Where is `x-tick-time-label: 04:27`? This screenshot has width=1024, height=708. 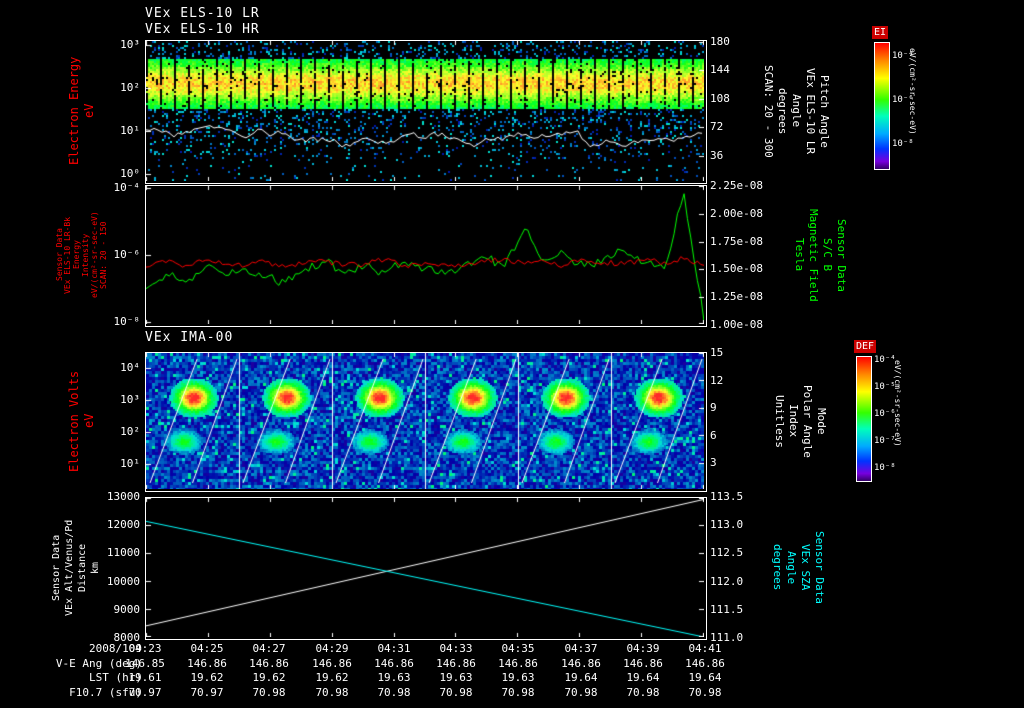
x-tick-time-label: 04:27 is located at coordinates (269, 648).